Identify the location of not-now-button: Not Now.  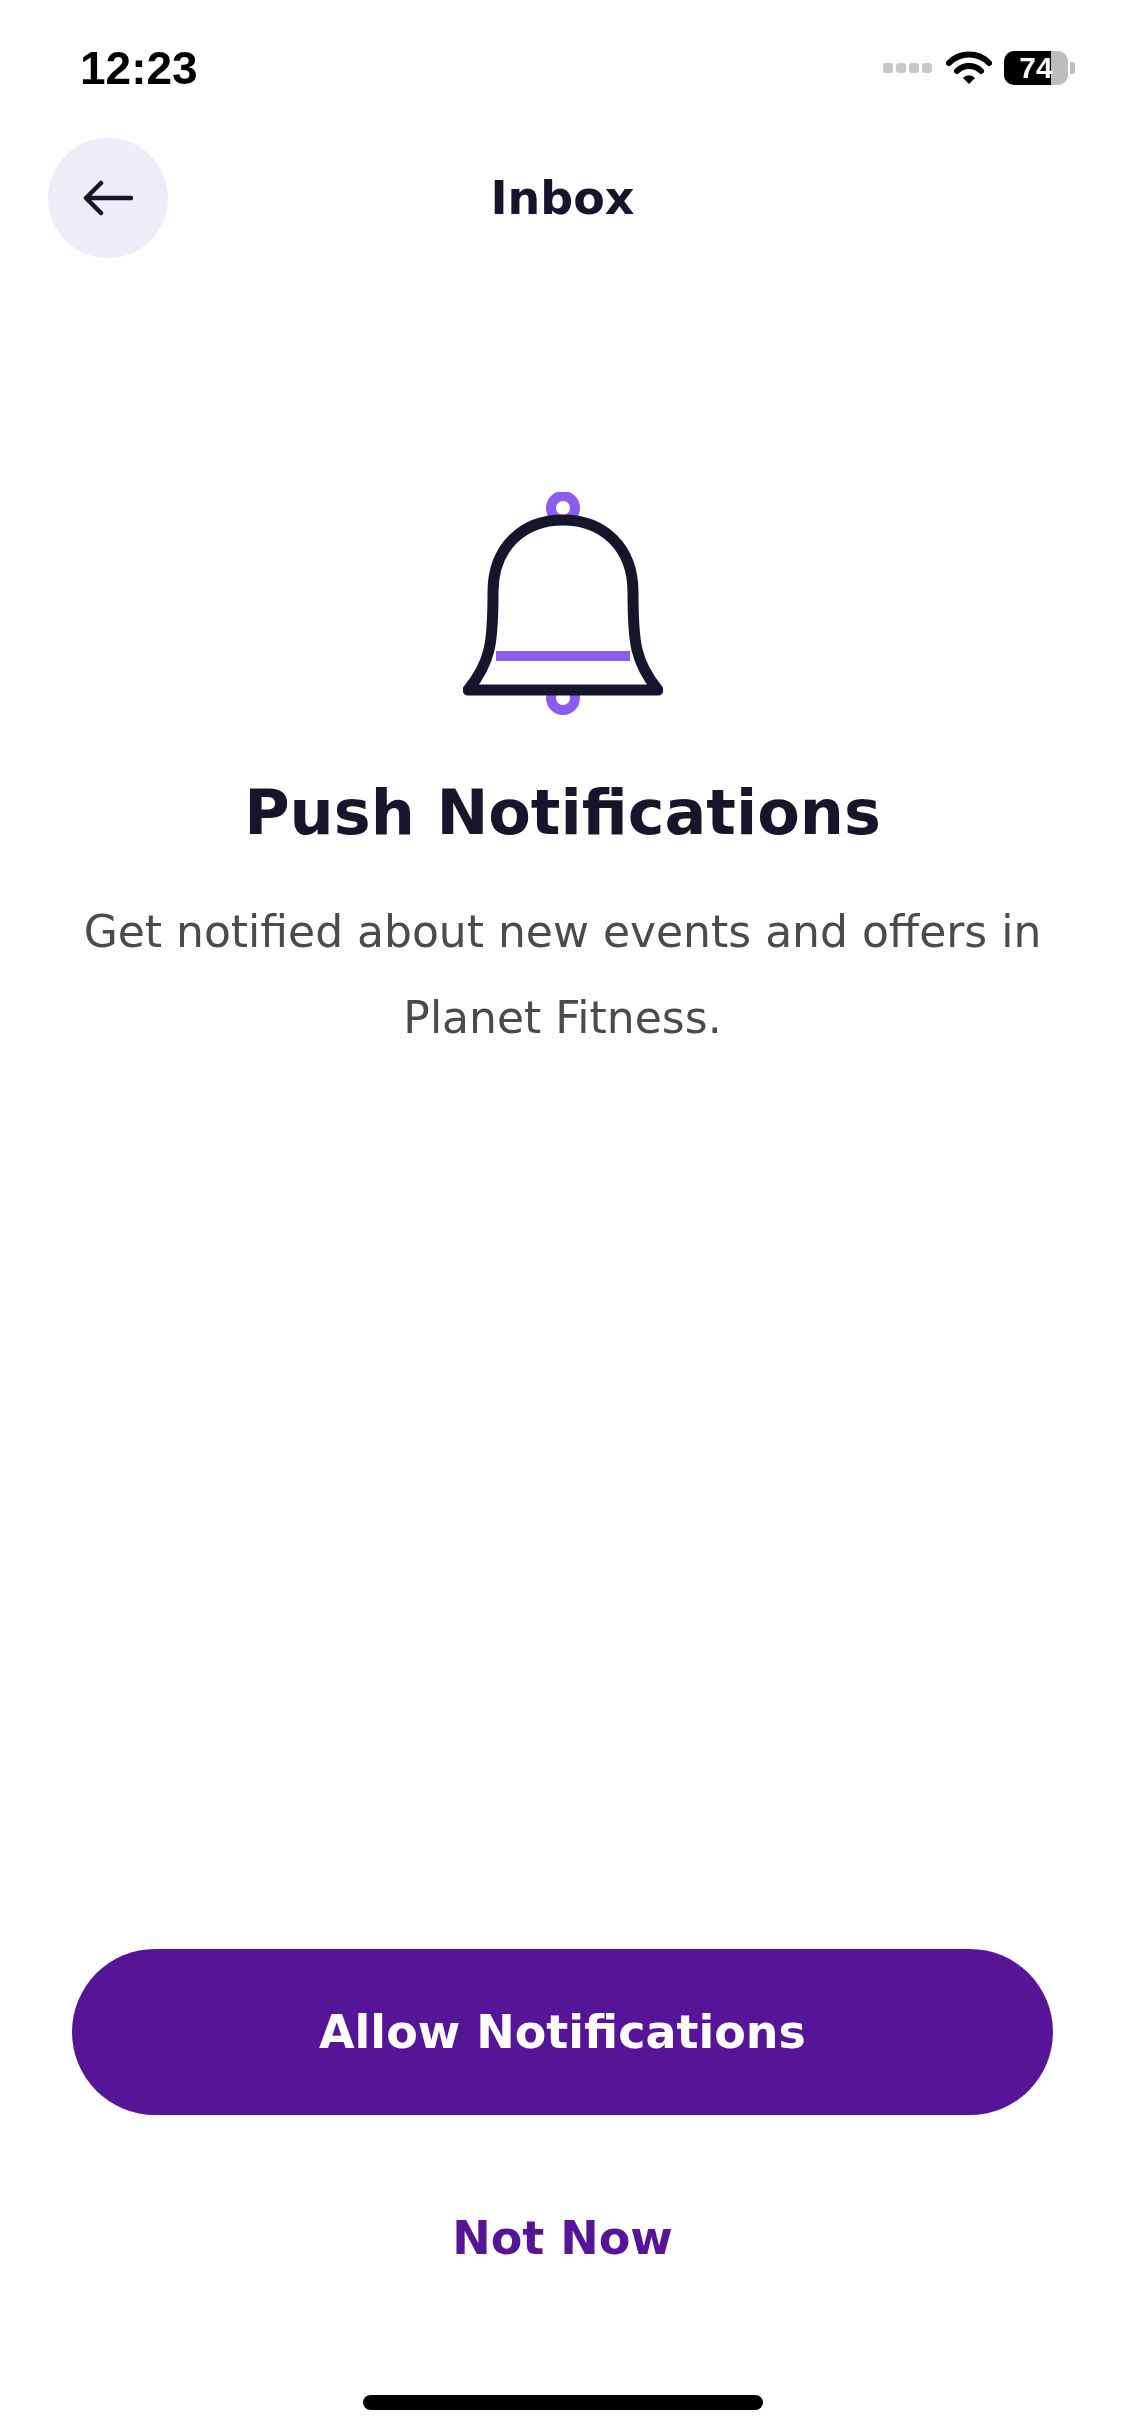
(562, 2238).